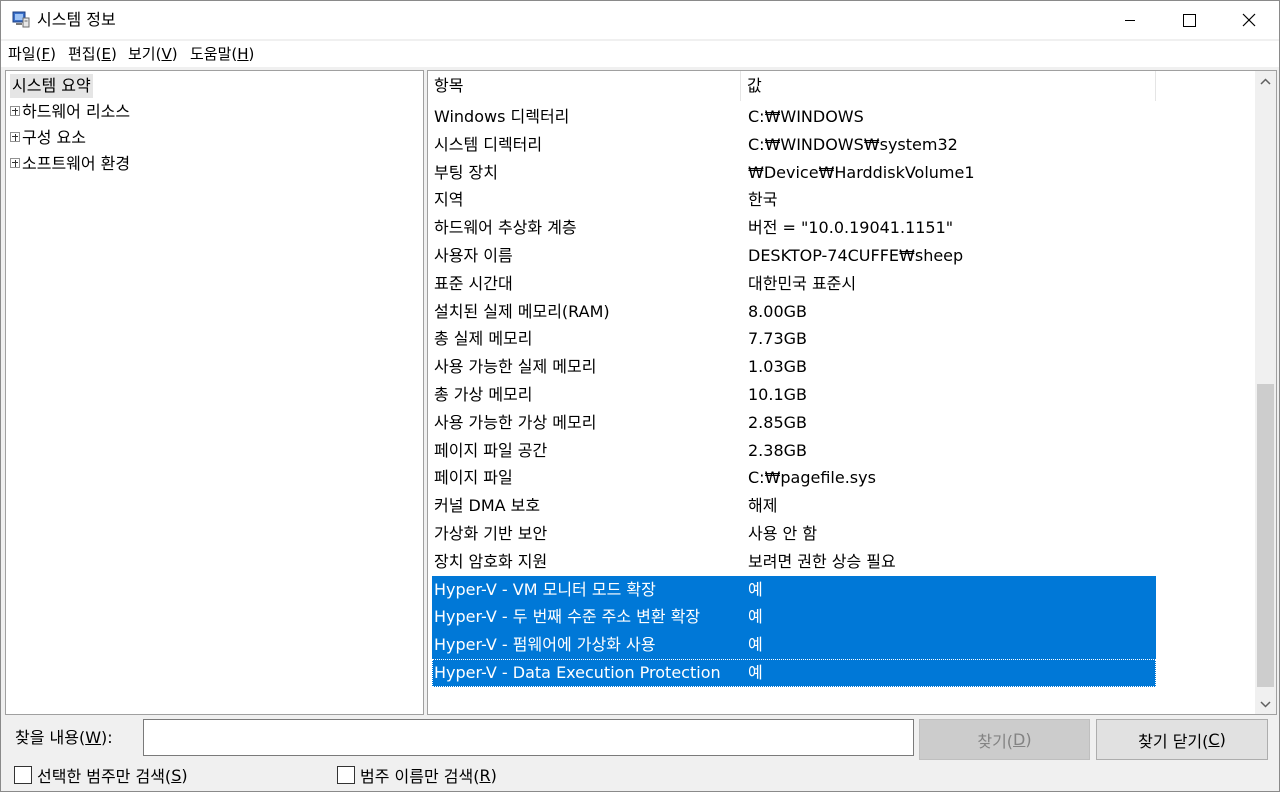 Image resolution: width=1280 pixels, height=792 pixels. I want to click on row-item-value: 한국, so click(763, 200).